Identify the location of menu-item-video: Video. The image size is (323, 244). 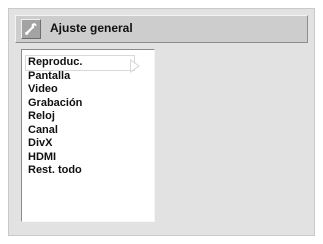
(89, 90).